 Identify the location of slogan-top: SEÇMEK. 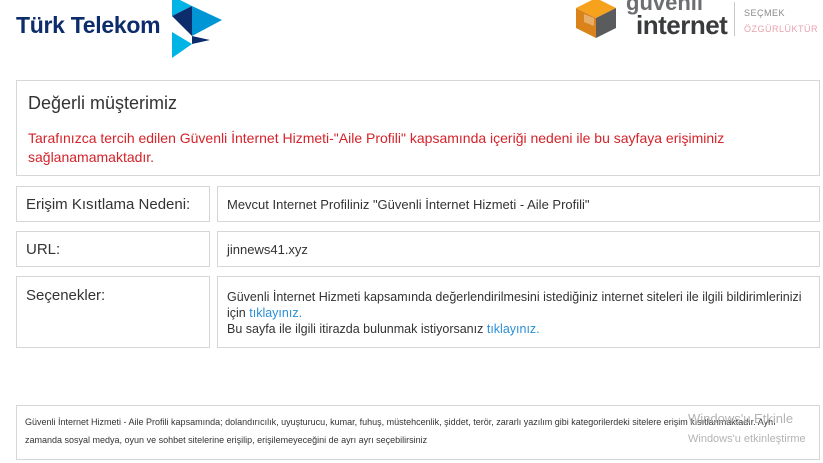
(765, 13).